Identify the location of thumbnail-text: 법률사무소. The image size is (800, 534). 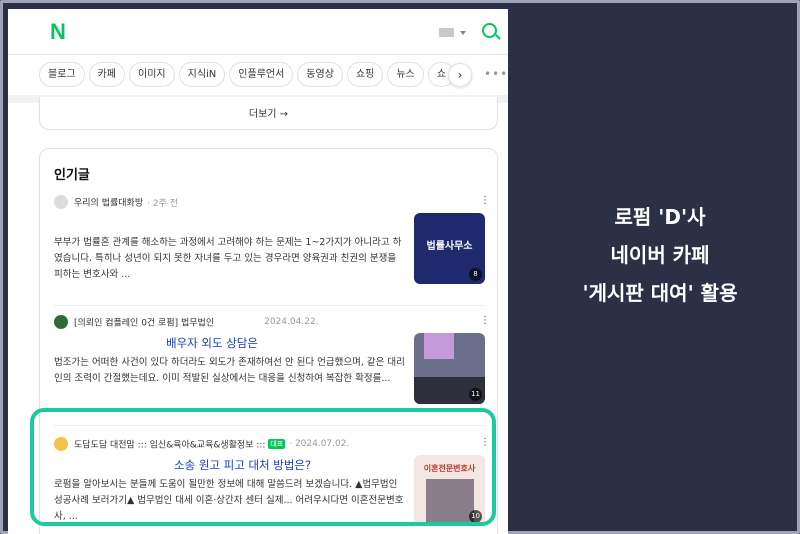
(449, 246).